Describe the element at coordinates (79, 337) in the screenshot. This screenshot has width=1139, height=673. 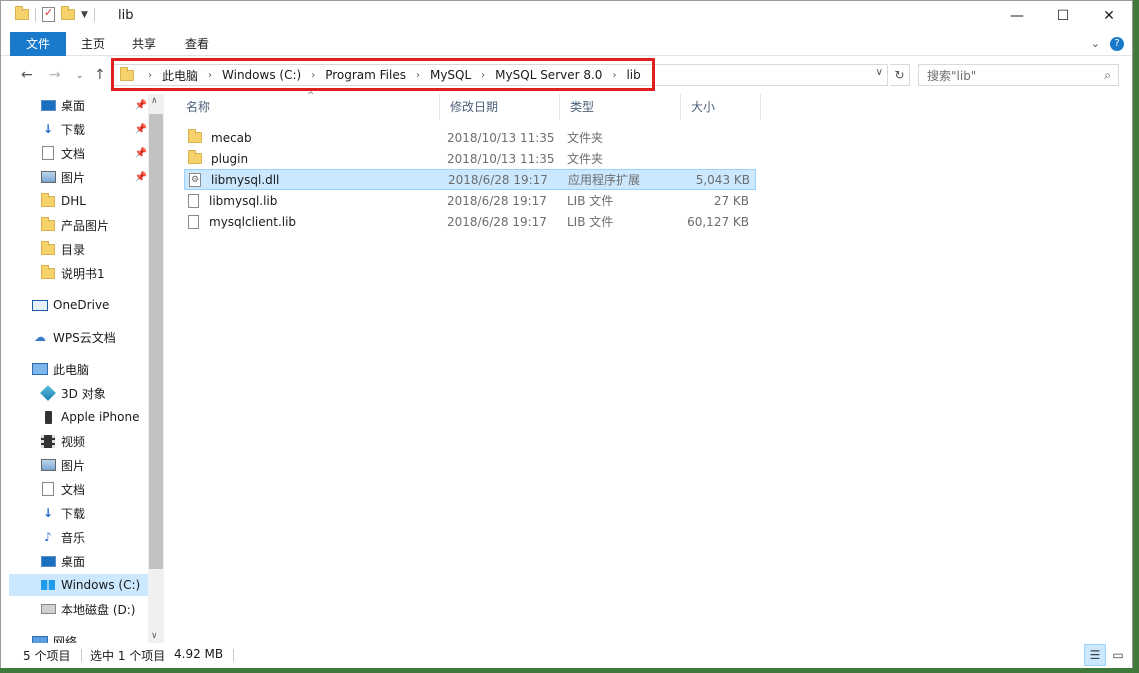
I see `sidebar-item-wps-cloud: ☁ WPS云文档` at that location.